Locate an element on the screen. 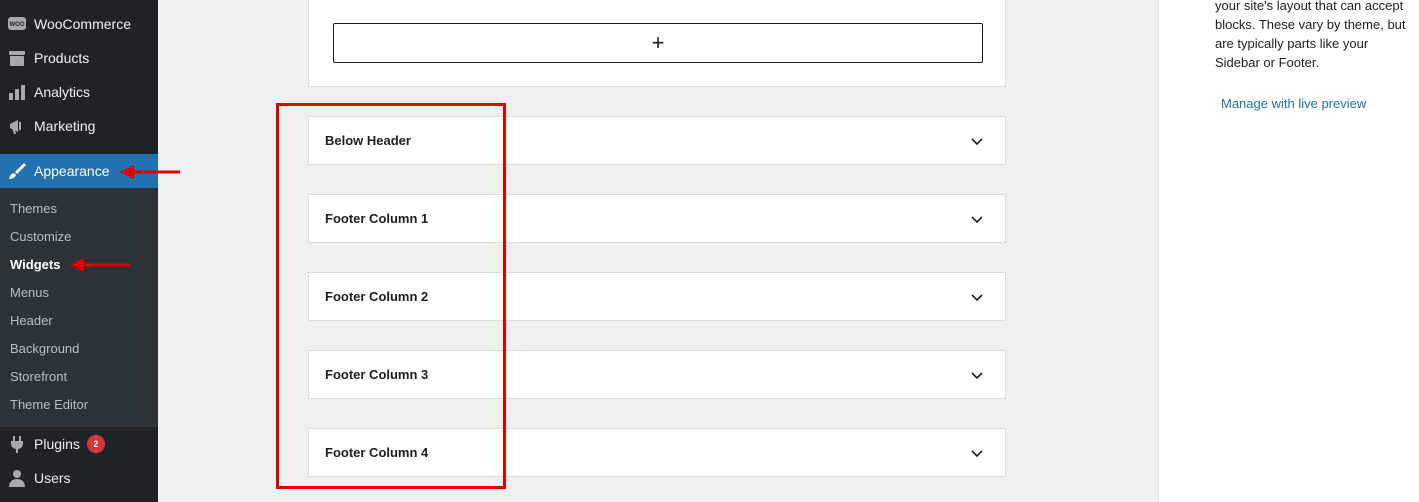 This screenshot has height=502, width=1419. panel-description-line: blocks. These vary by theme, but is located at coordinates (1310, 24).